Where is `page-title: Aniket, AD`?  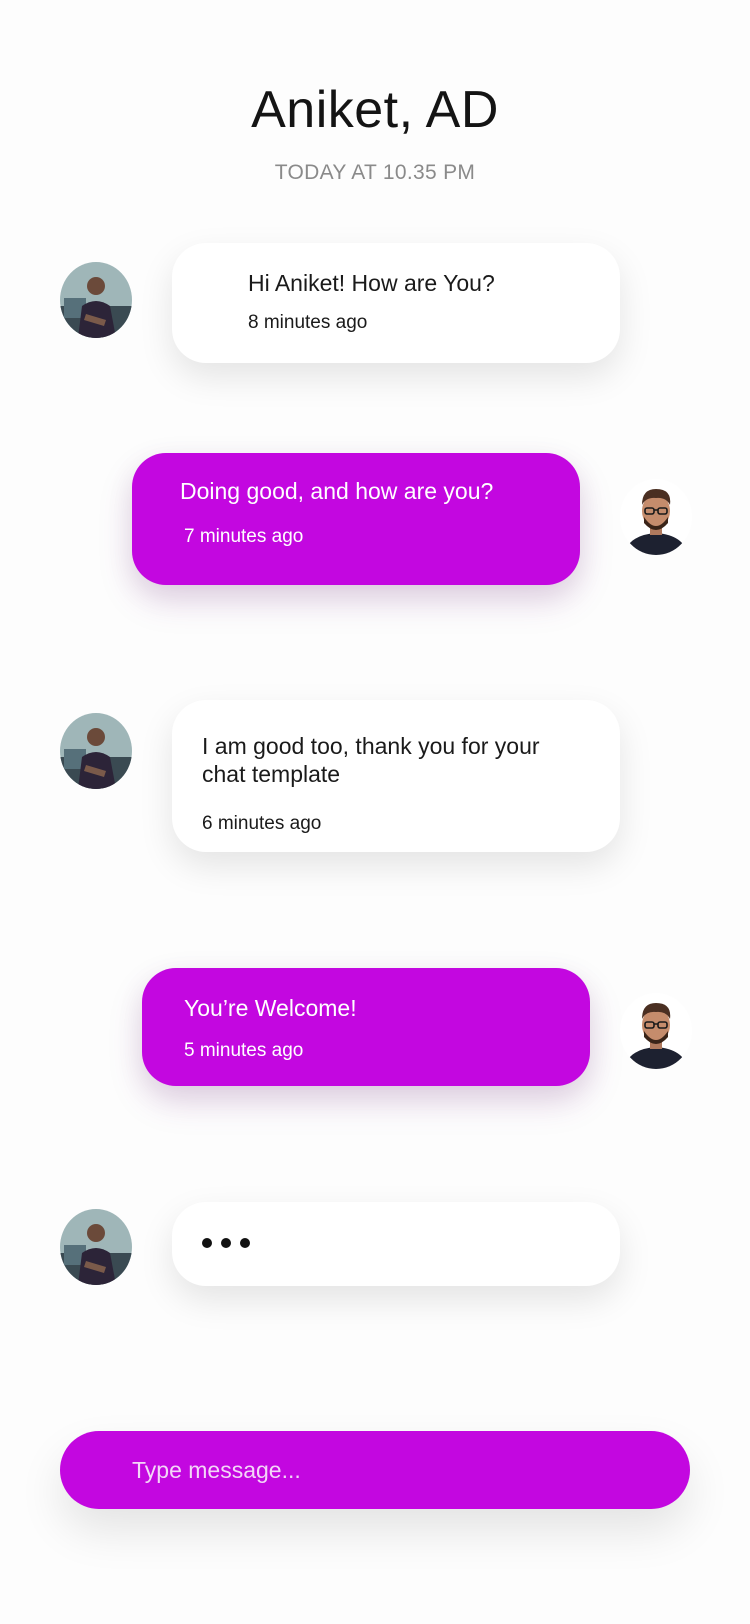 page-title: Aniket, AD is located at coordinates (375, 110).